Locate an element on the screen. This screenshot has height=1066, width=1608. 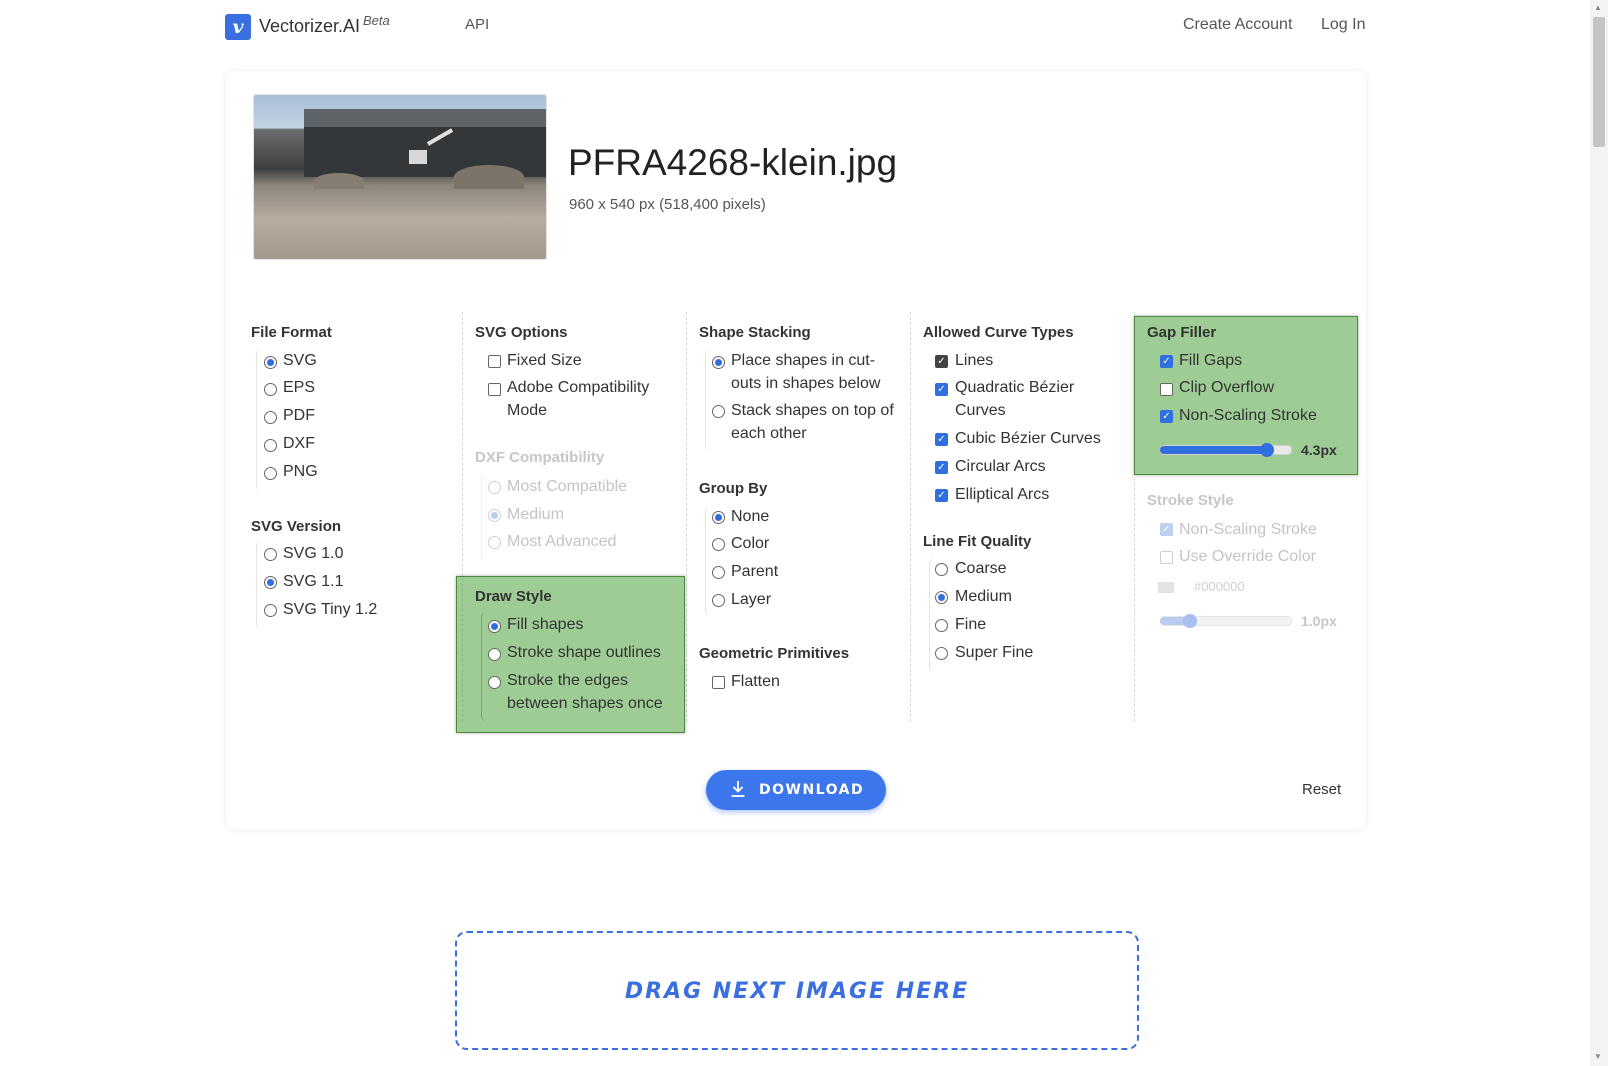
gap-slider-knob is located at coordinates (1267, 450).